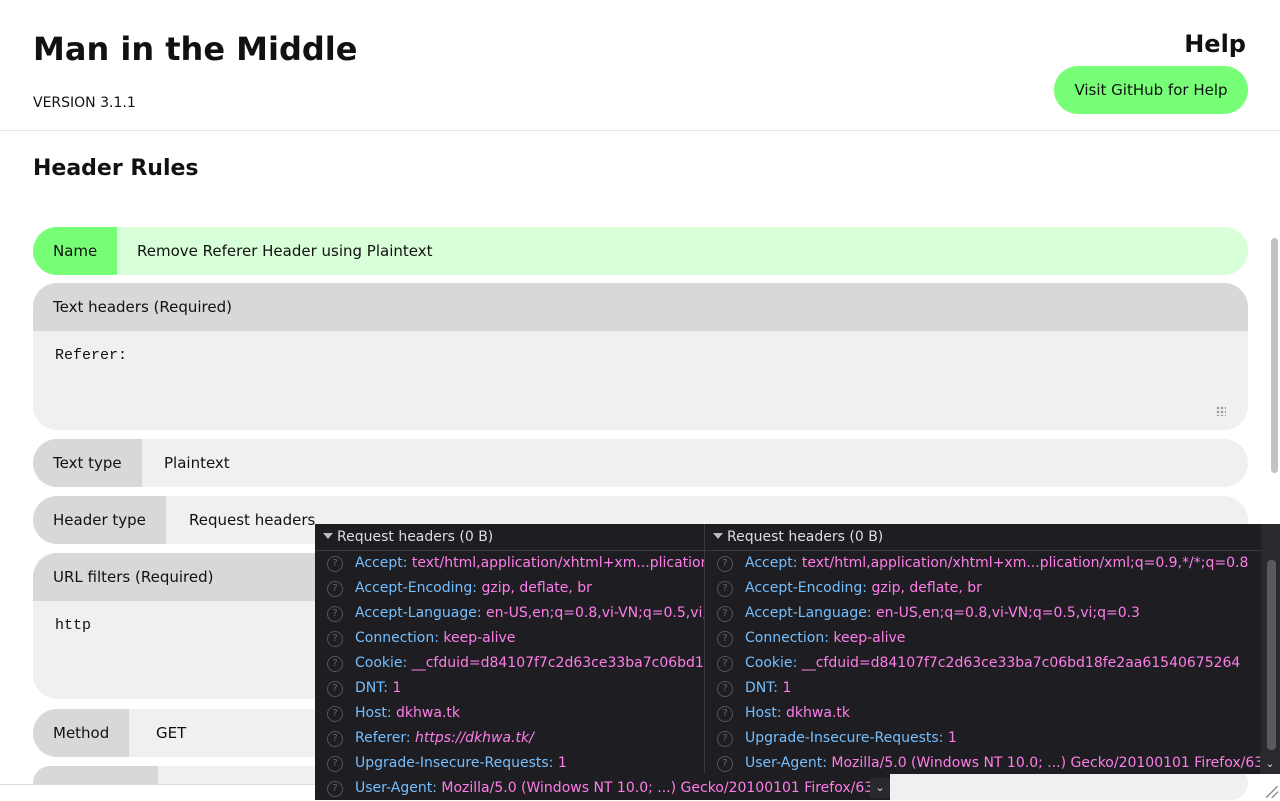  What do you see at coordinates (195, 49) in the screenshot?
I see `app-title: Man in the Middle` at bounding box center [195, 49].